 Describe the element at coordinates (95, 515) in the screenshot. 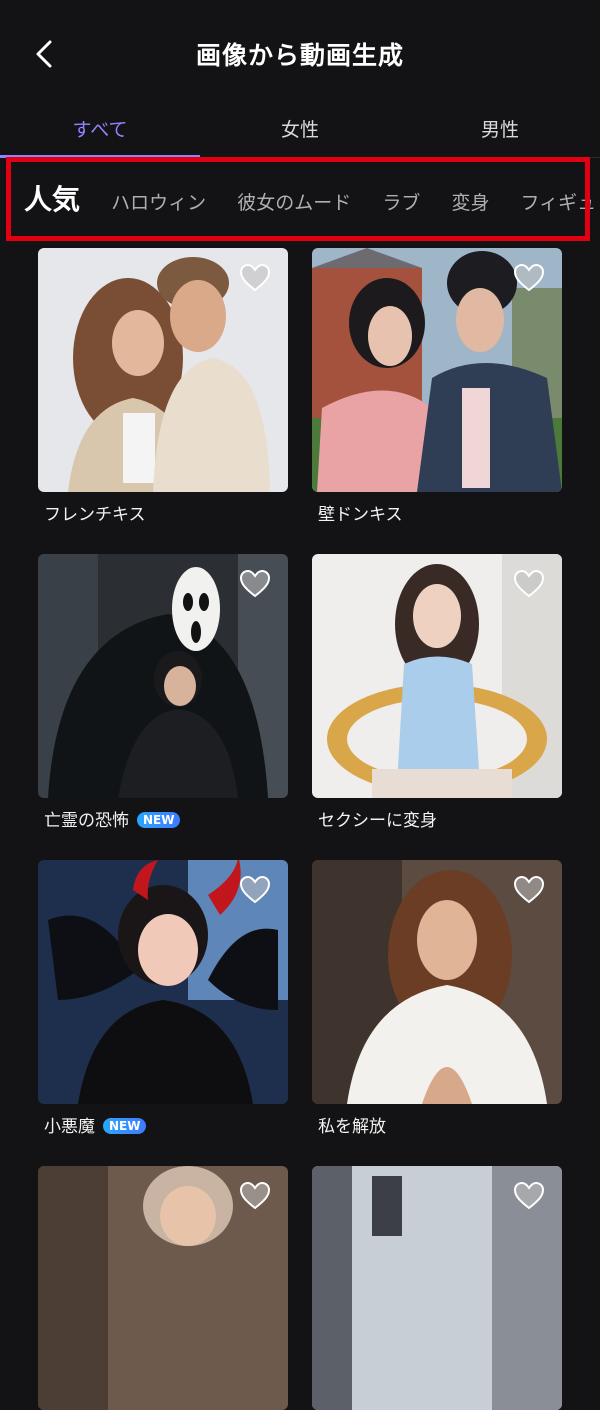

I see `template-title: フレンチキス` at that location.